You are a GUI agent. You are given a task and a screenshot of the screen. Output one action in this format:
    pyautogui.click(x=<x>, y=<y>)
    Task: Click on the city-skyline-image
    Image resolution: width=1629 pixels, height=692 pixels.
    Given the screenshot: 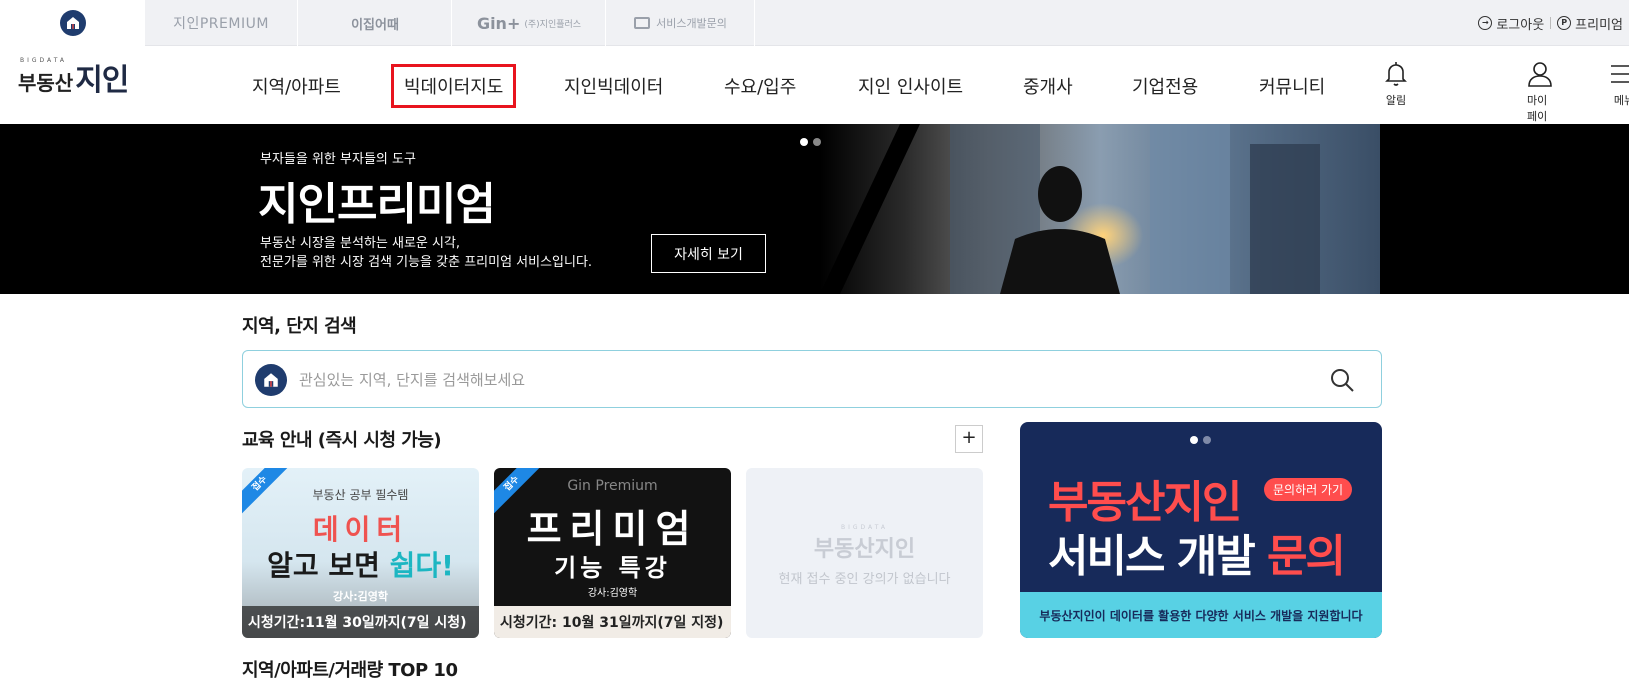 What is the action you would take?
    pyautogui.click(x=1100, y=209)
    